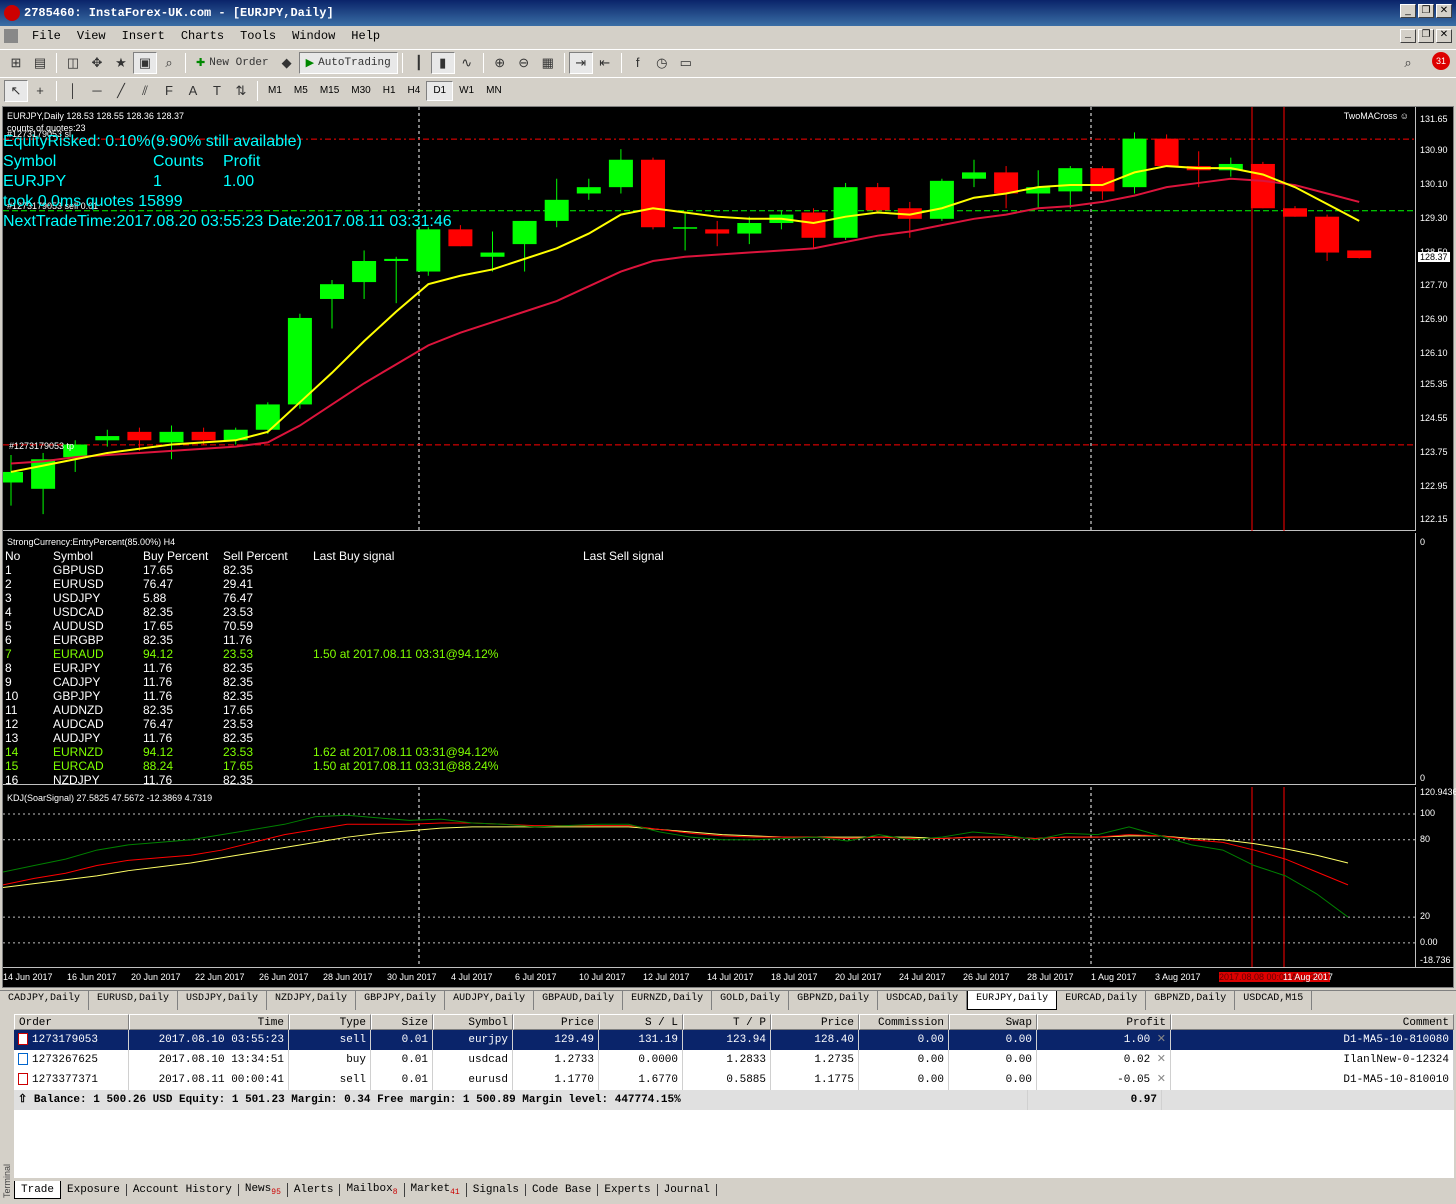  What do you see at coordinates (258, 36) in the screenshot?
I see `menu-tools: Tools` at bounding box center [258, 36].